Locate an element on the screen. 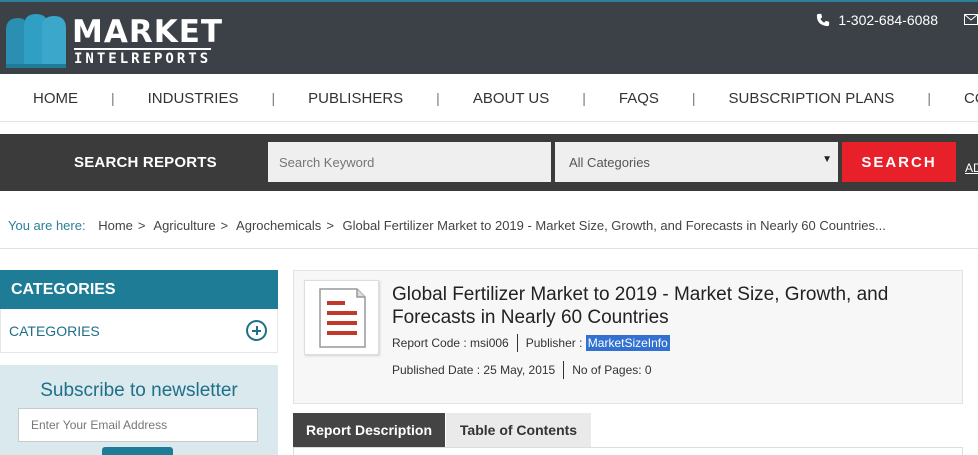  report-code: Report Code : msi006 is located at coordinates (450, 343).